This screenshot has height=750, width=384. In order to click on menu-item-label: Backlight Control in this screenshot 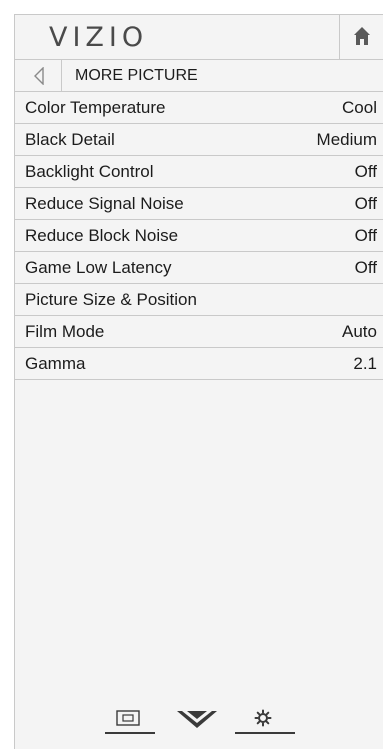, I will do `click(89, 171)`.